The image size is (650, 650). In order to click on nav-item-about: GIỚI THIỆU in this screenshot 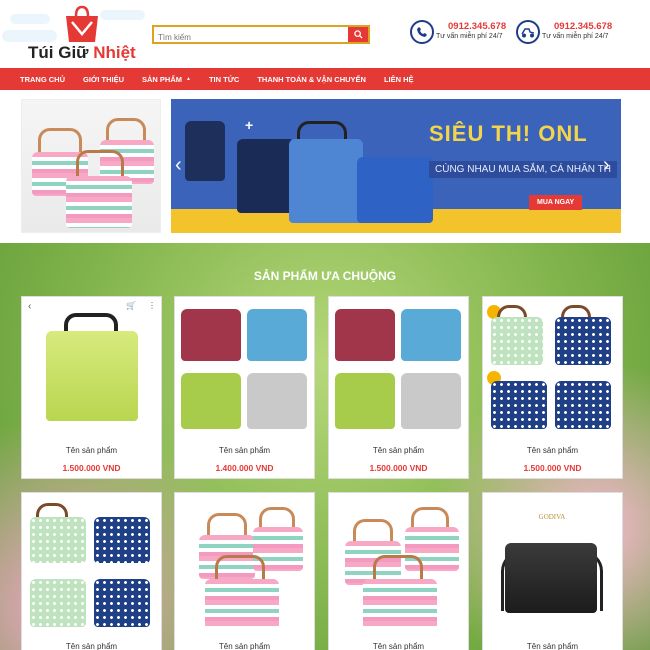, I will do `click(103, 79)`.